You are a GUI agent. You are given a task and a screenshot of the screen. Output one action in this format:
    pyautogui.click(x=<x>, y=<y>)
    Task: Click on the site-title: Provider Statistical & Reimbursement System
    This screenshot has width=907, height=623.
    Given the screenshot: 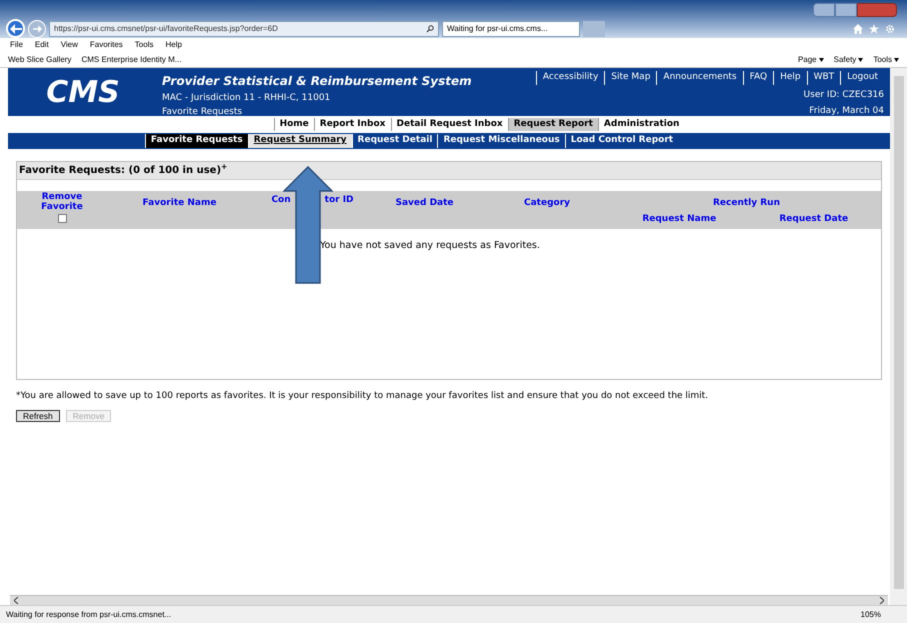 What is the action you would take?
    pyautogui.click(x=317, y=81)
    